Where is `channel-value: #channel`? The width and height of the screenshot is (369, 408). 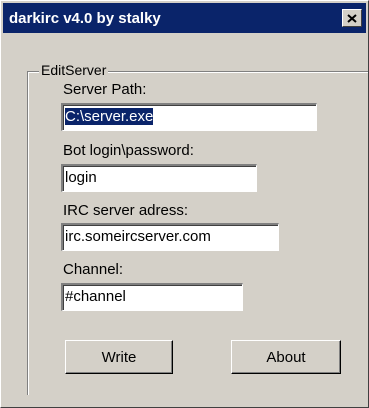
channel-value: #channel is located at coordinates (95, 296).